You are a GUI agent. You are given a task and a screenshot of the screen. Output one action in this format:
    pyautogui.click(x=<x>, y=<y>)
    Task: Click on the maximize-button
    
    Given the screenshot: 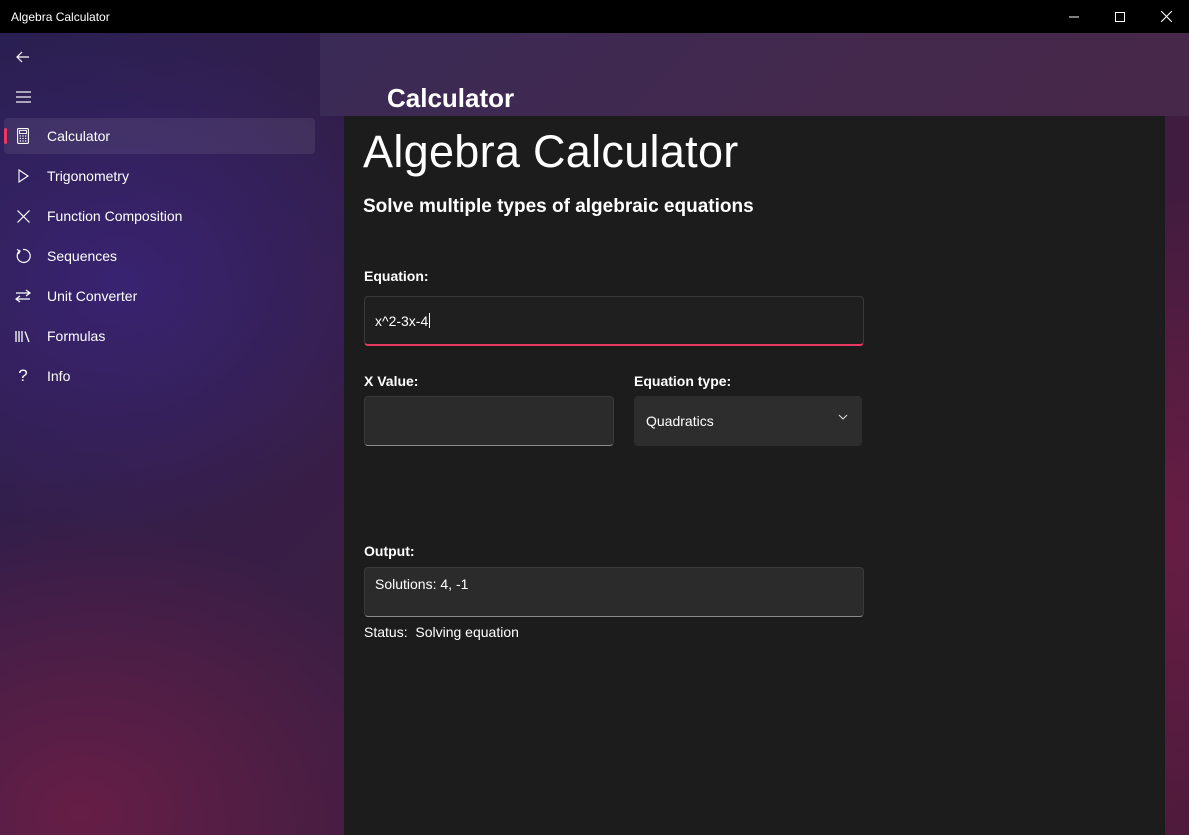 What is the action you would take?
    pyautogui.click(x=1120, y=16)
    